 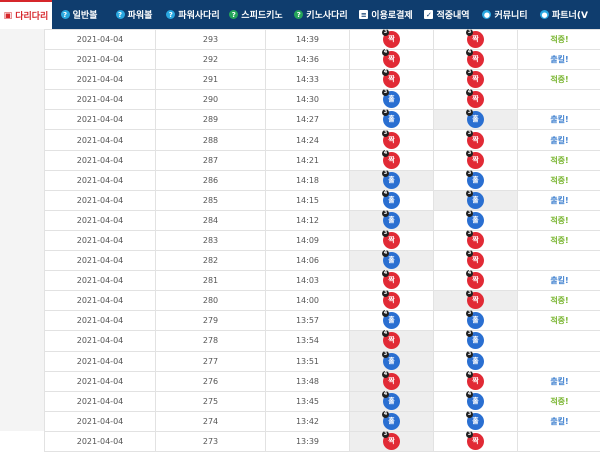 I want to click on time-cell: 13:54, so click(x=308, y=341).